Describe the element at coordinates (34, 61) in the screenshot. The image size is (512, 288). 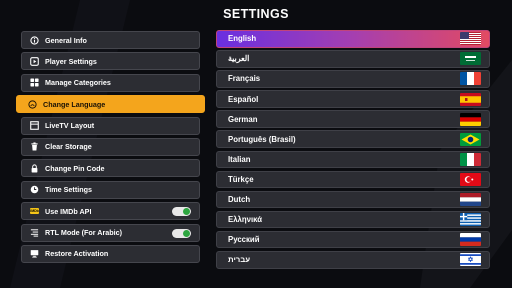
I see `play-icon` at that location.